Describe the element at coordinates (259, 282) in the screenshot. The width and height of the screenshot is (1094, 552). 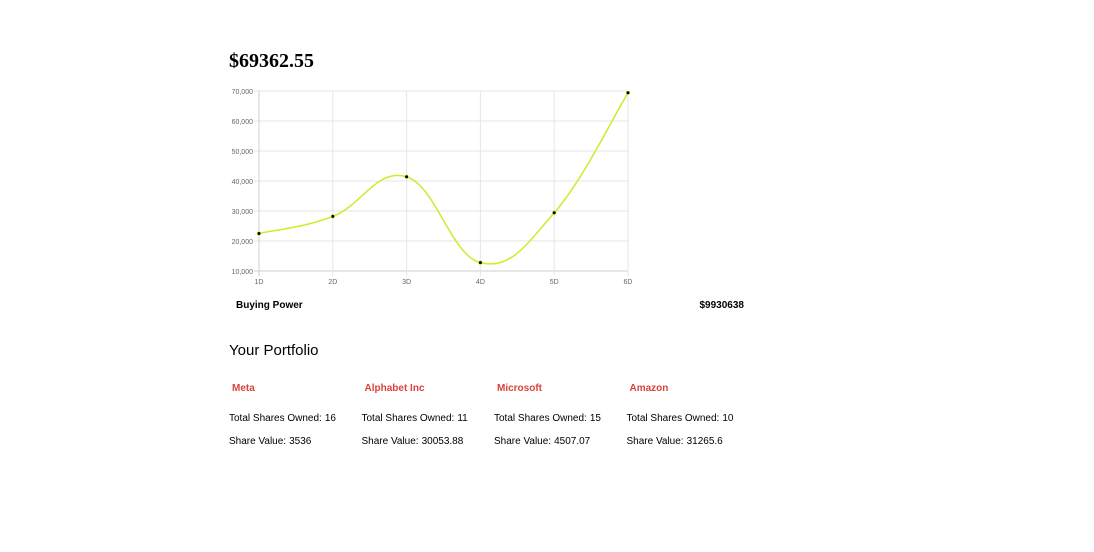
I see `x-tick-label: 1D` at that location.